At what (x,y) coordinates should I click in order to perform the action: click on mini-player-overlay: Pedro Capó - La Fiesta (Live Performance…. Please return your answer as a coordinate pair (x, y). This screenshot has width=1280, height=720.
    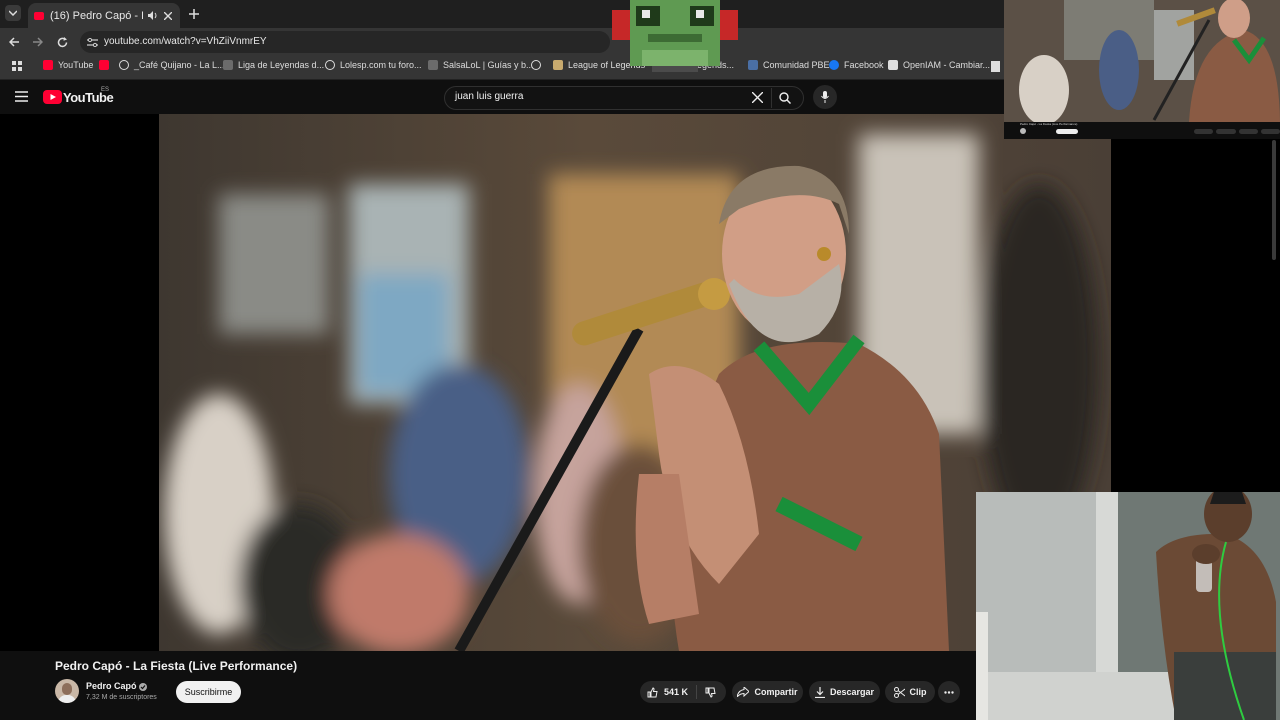
    Looking at the image, I should click on (1142, 69).